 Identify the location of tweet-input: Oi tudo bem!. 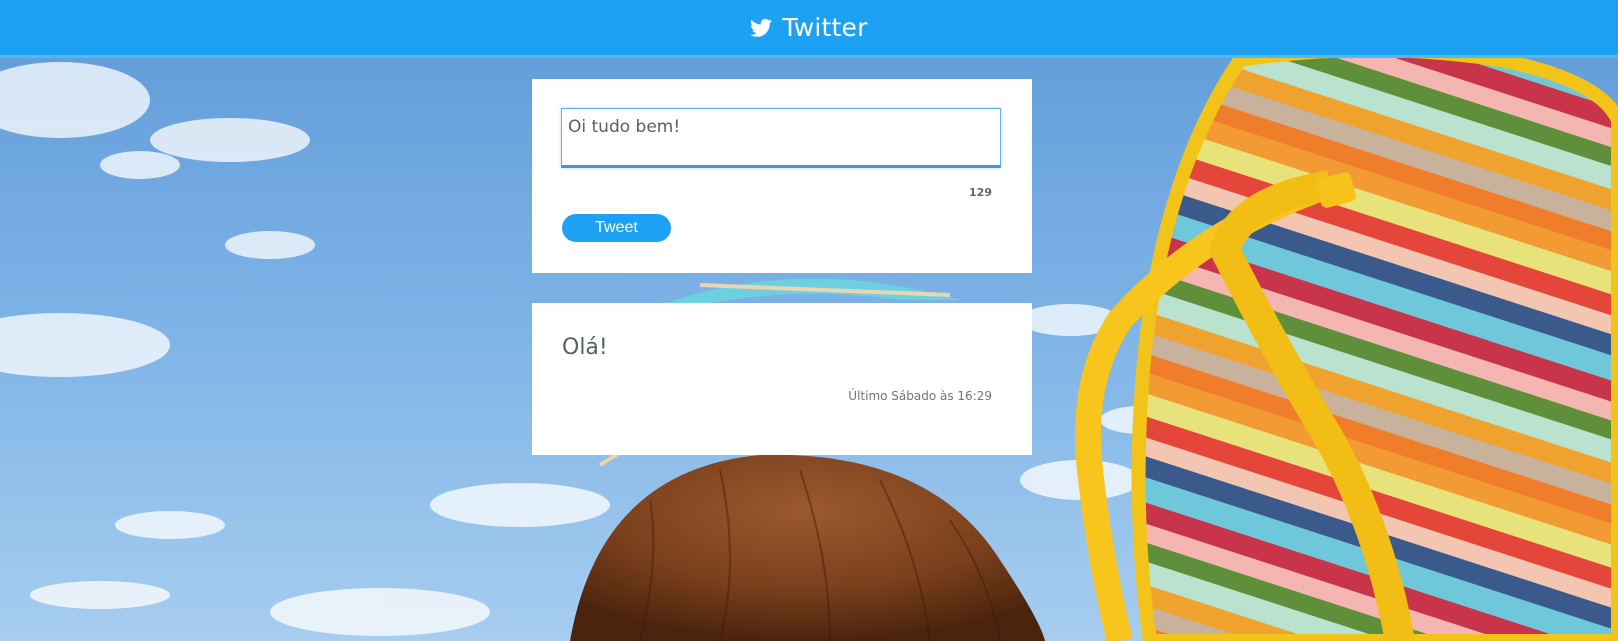
(781, 138).